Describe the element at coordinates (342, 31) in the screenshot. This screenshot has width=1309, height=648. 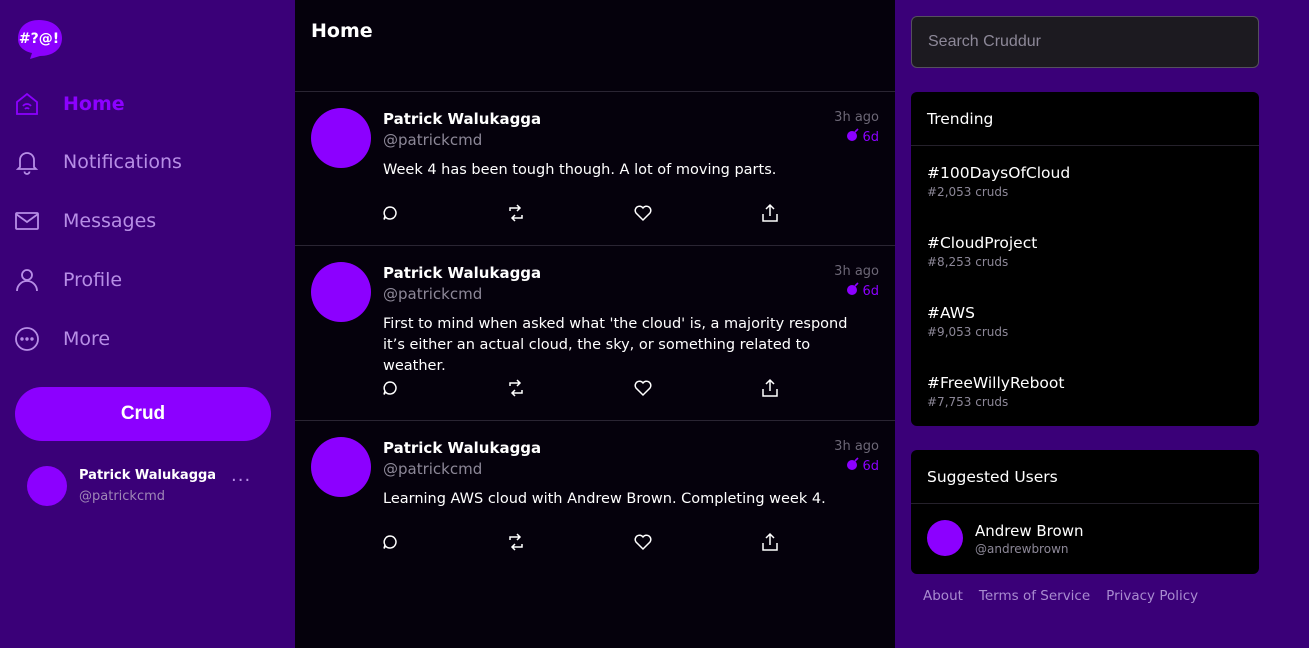
I see `page-title: Home` at that location.